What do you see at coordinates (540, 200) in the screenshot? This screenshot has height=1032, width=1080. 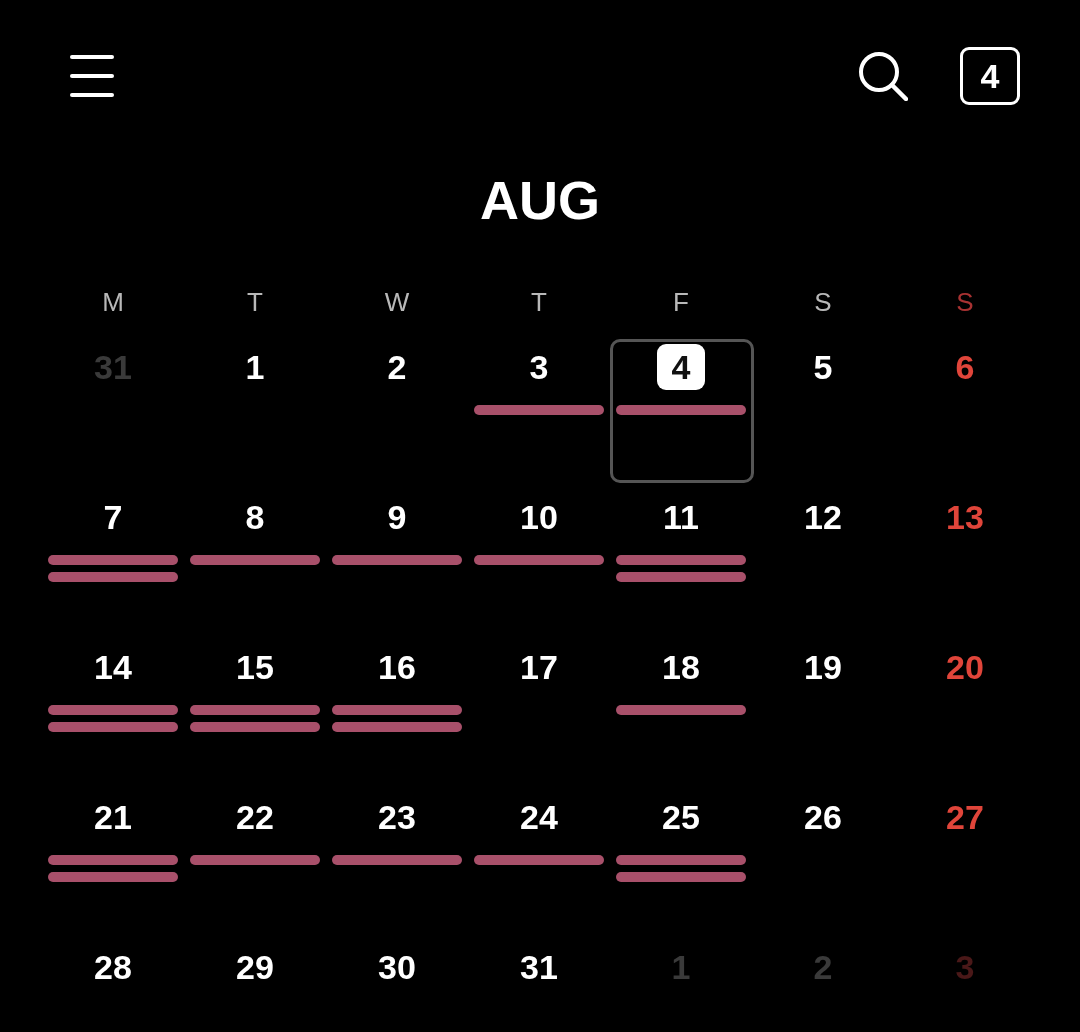 I see `month-title: AUG` at bounding box center [540, 200].